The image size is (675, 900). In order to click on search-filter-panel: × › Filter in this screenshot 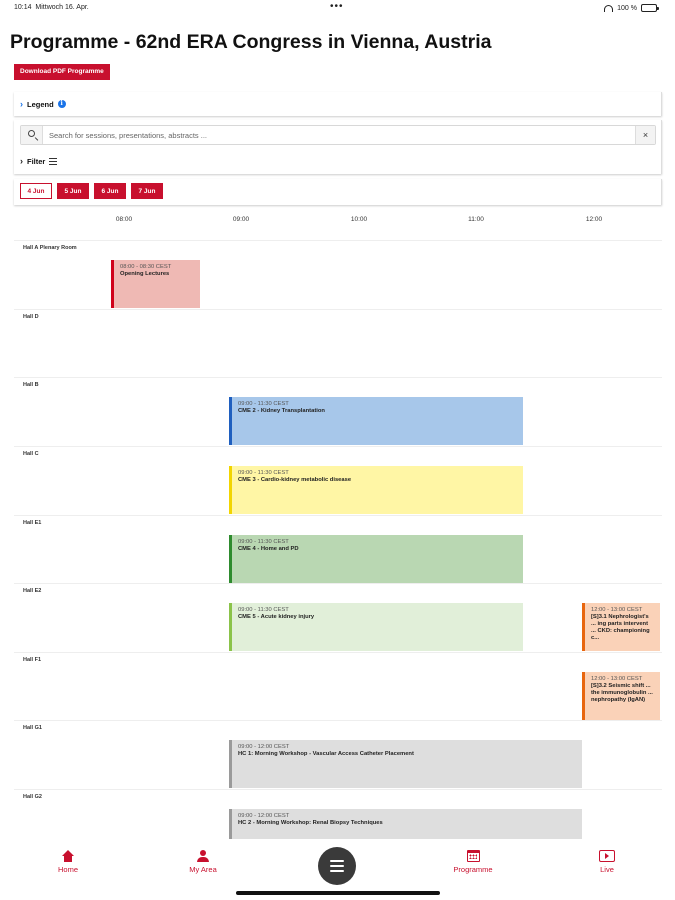, I will do `click(338, 147)`.